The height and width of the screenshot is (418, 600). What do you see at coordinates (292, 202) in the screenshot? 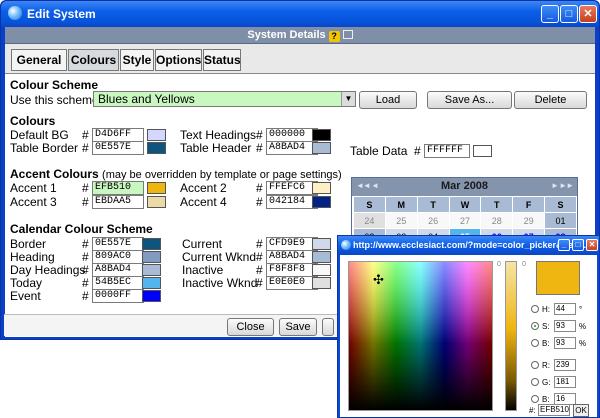
I see `accent-4-input: 042184` at bounding box center [292, 202].